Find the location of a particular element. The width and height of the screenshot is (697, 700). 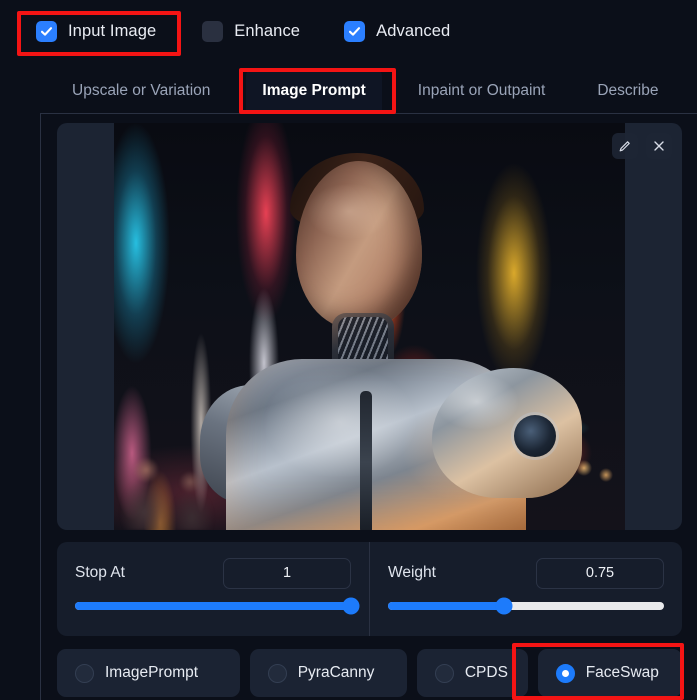

checkbox-input-image-label: Input Image is located at coordinates (112, 30).